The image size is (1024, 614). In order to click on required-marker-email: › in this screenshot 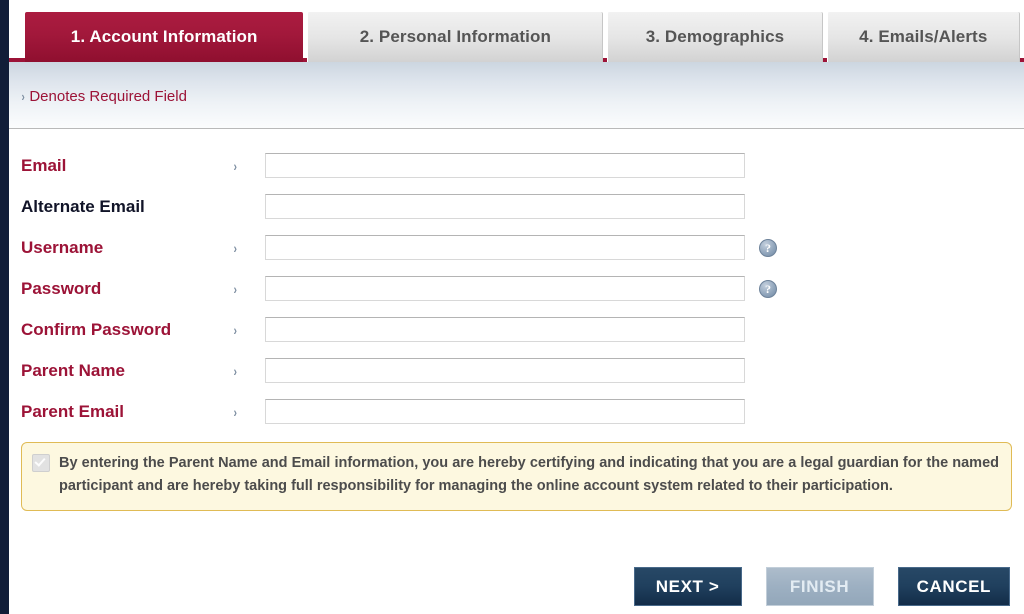, I will do `click(235, 165)`.